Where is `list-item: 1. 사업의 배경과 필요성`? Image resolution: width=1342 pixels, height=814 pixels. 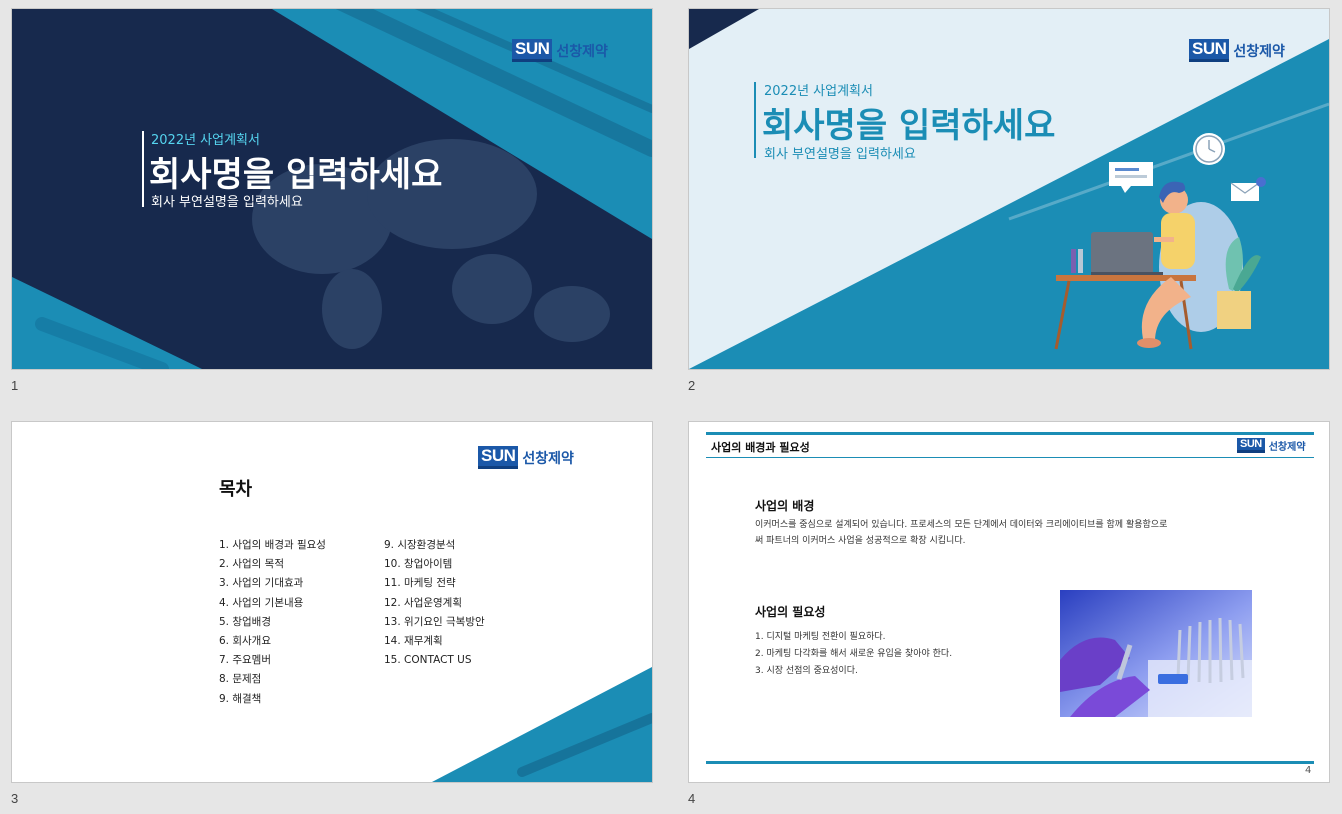
list-item: 1. 사업의 배경과 필요성 is located at coordinates (272, 545).